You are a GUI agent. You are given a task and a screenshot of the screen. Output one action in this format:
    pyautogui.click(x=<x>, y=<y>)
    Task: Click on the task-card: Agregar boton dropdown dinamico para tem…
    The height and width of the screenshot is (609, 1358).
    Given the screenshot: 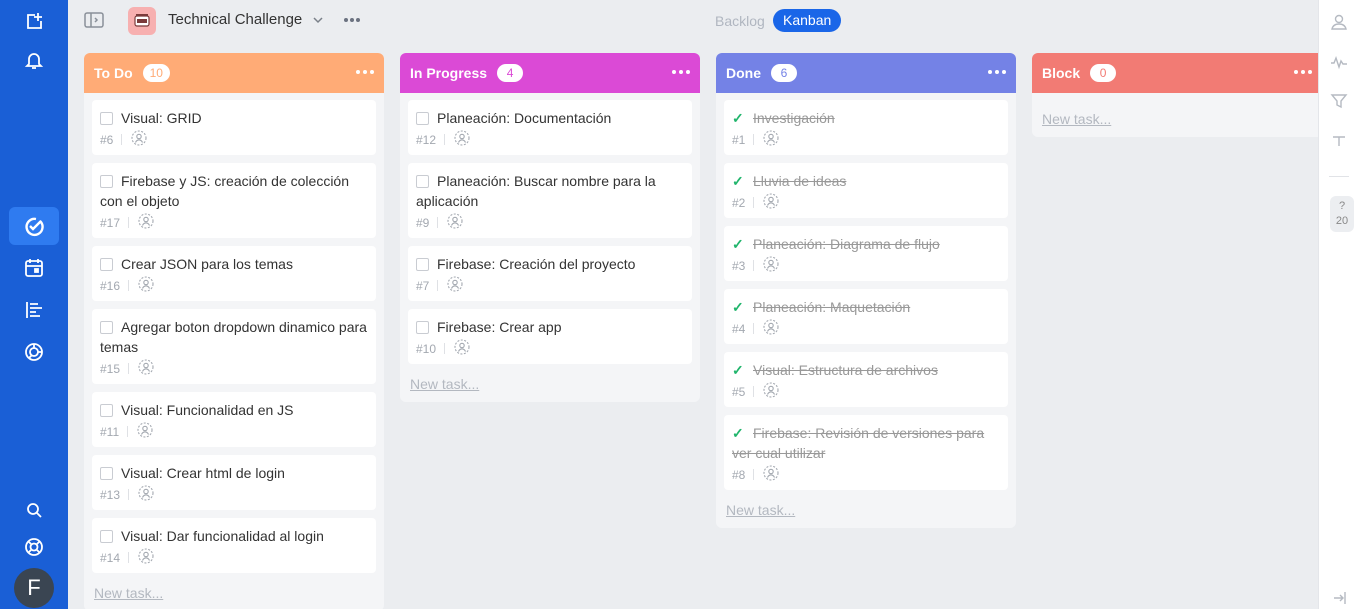 What is the action you would take?
    pyautogui.click(x=234, y=346)
    